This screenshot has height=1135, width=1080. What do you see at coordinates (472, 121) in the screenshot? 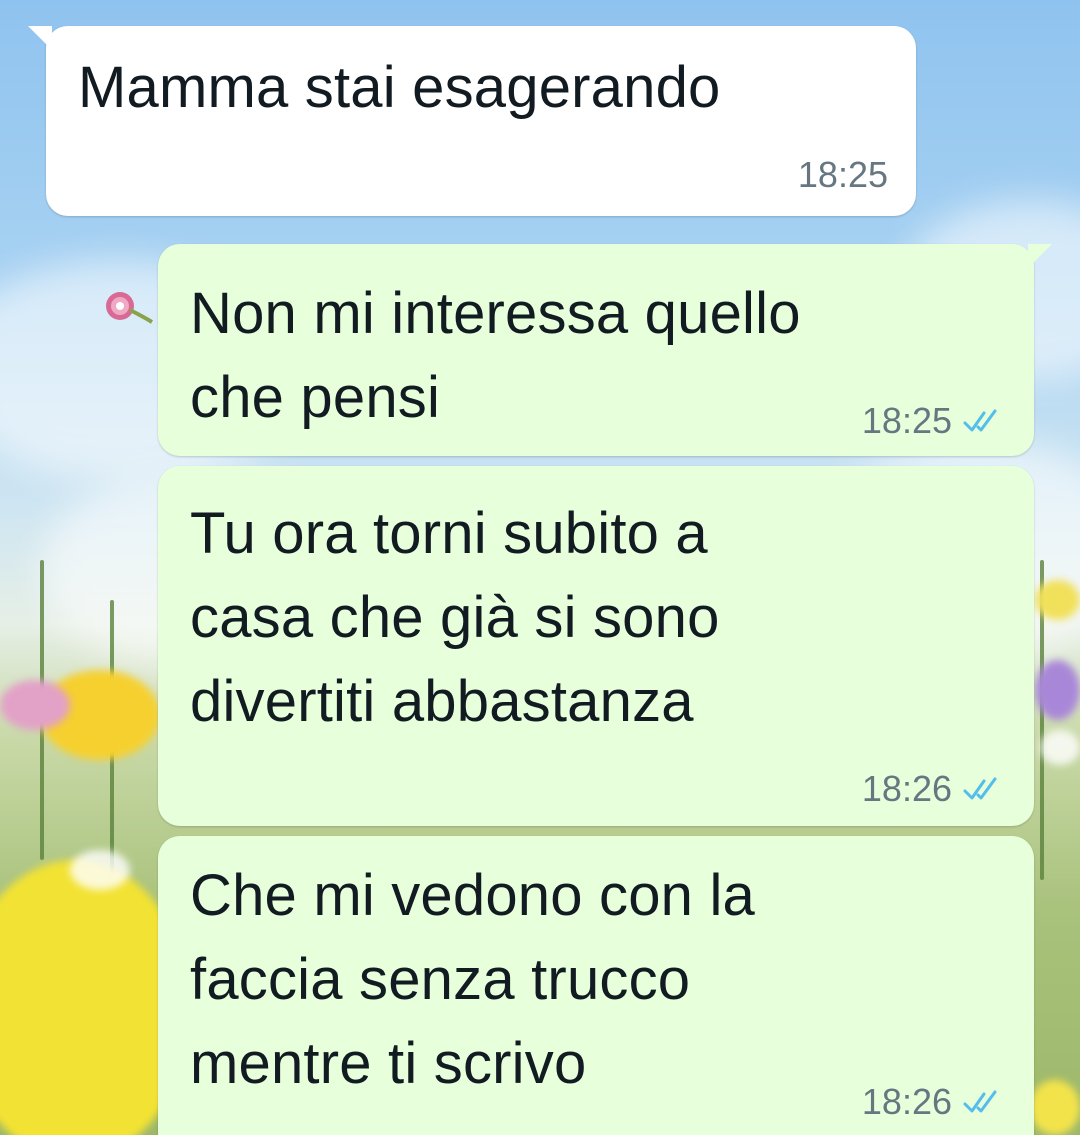
I see `message-bubble-incoming: Mamma stai esagerando 18:25` at bounding box center [472, 121].